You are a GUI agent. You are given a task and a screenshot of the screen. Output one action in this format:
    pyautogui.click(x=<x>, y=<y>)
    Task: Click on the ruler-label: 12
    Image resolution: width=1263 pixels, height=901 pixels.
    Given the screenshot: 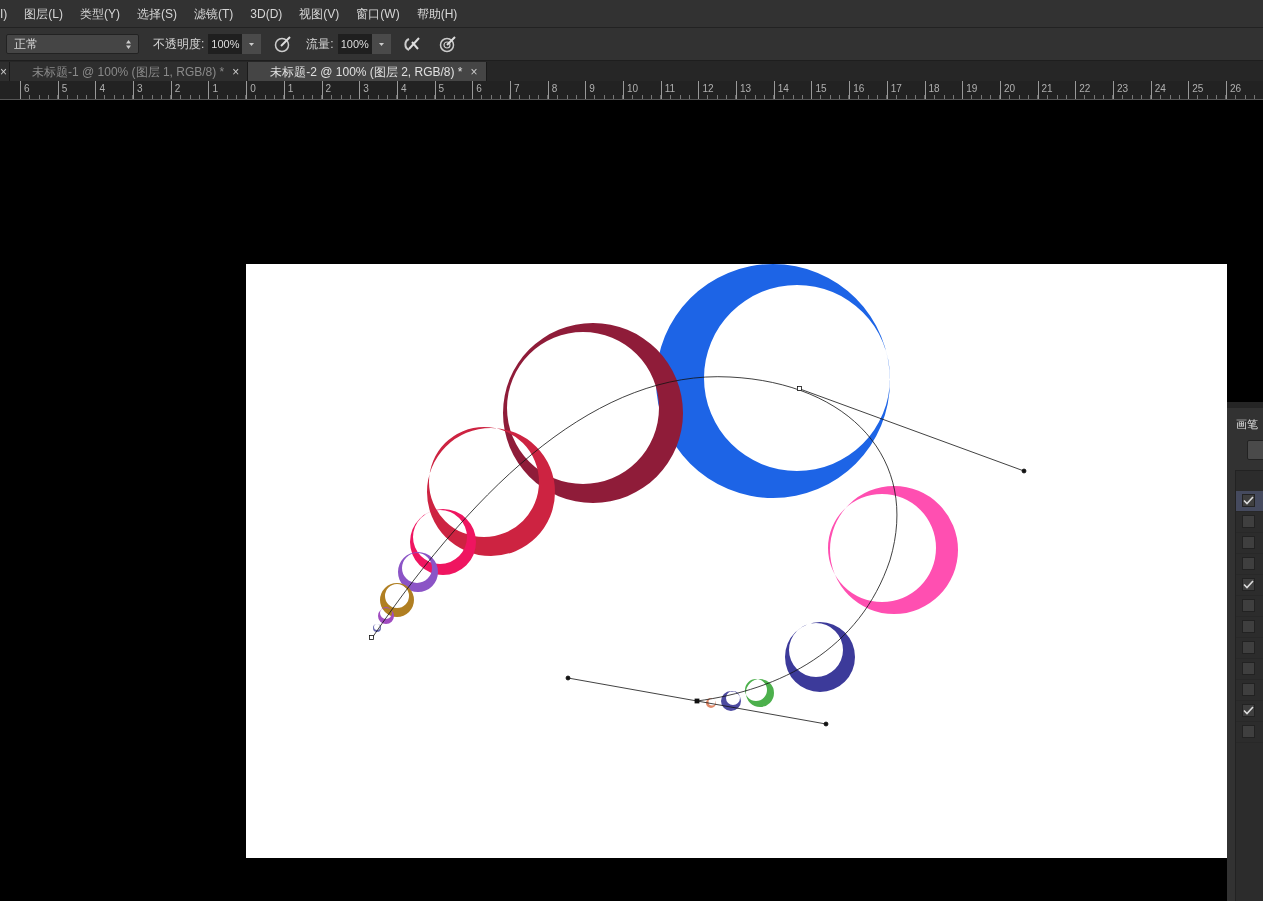 What is the action you would take?
    pyautogui.click(x=708, y=89)
    